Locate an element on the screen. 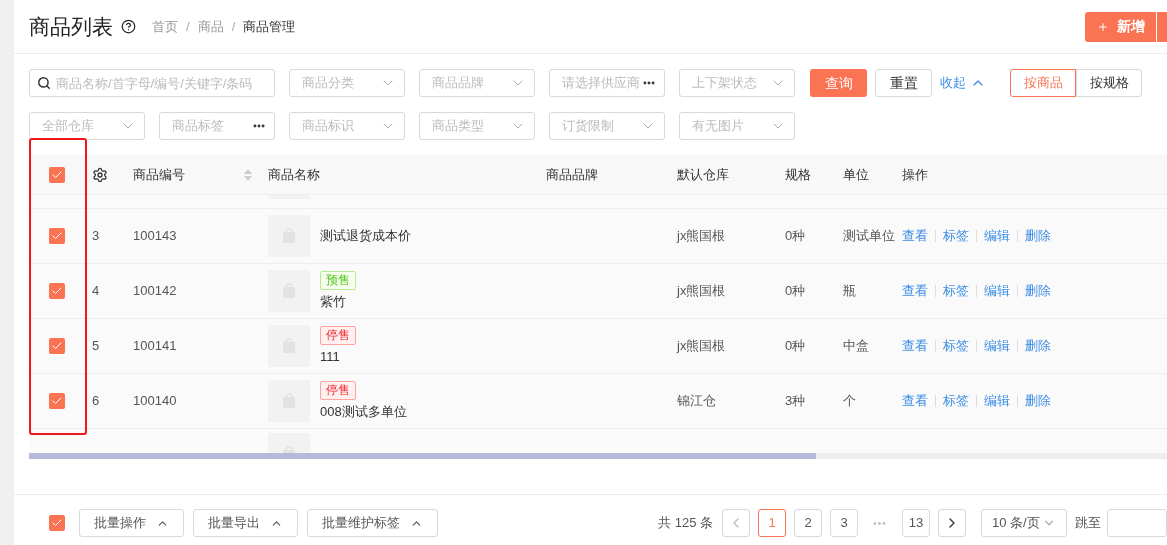  table-cell-text: 测试单位 is located at coordinates (868, 236).